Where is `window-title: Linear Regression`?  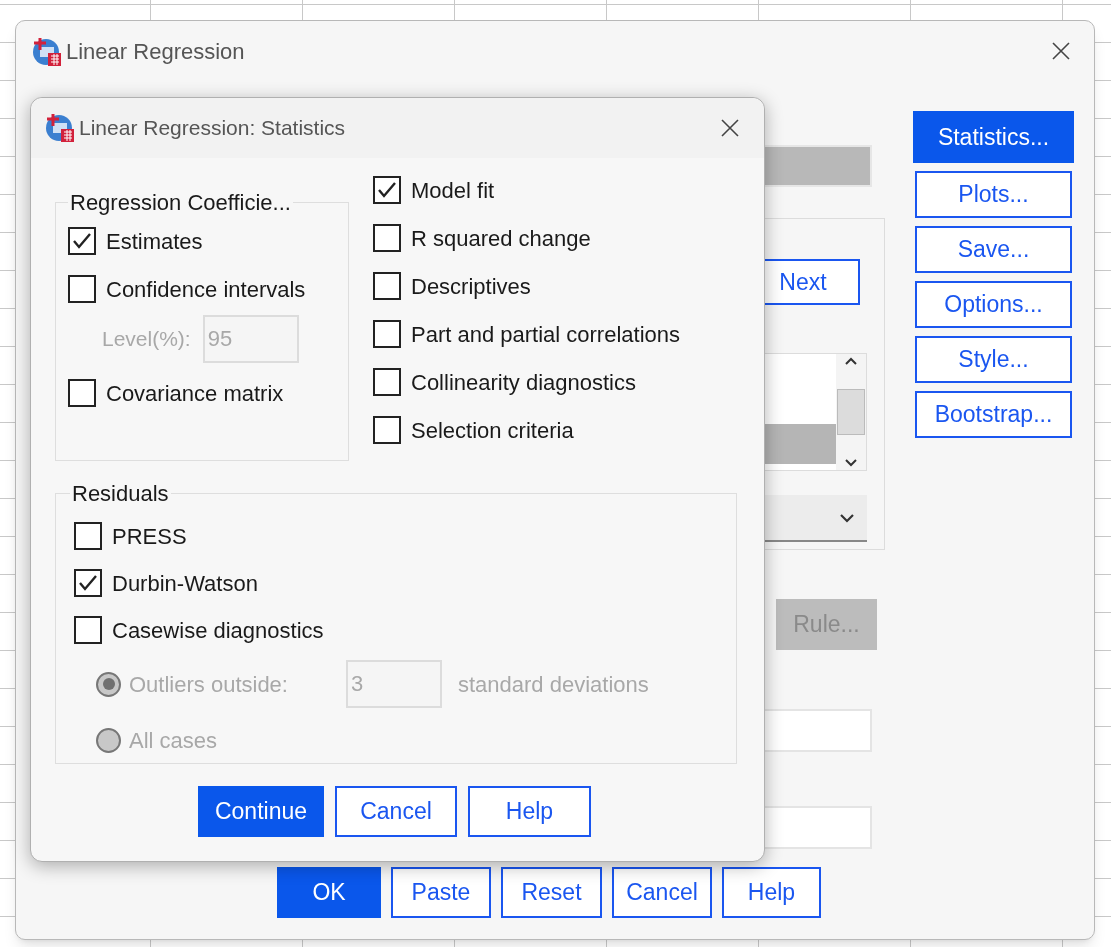 window-title: Linear Regression is located at coordinates (155, 52).